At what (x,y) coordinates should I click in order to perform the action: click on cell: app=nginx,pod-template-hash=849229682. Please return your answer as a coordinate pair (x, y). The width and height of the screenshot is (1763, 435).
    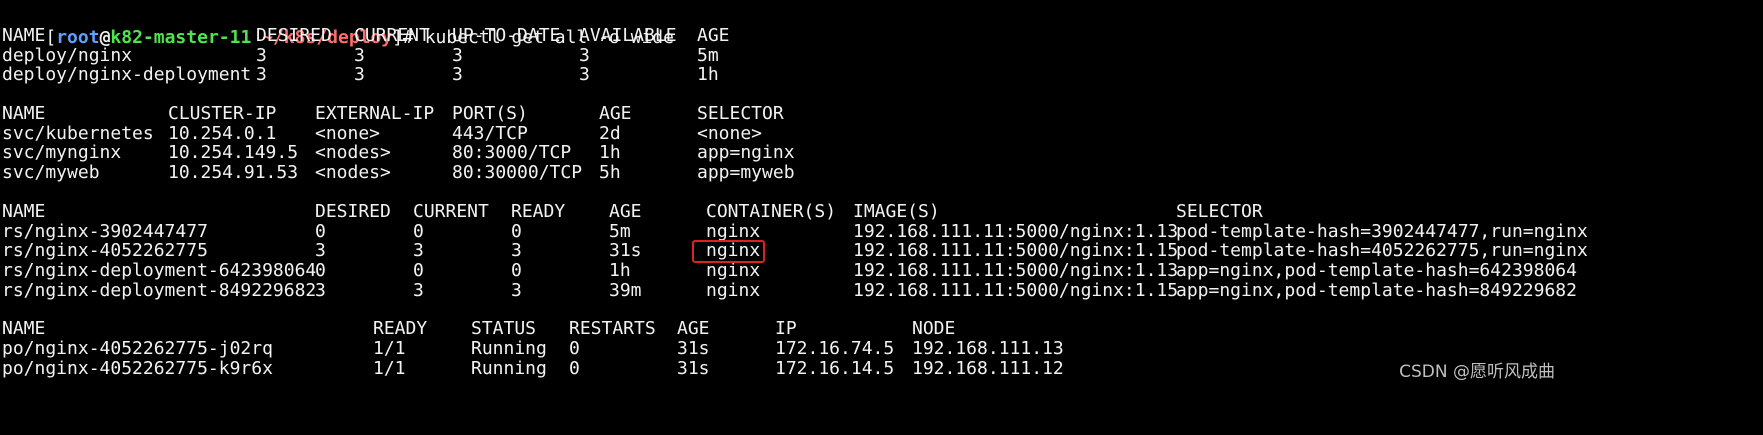
    Looking at the image, I should click on (1376, 290).